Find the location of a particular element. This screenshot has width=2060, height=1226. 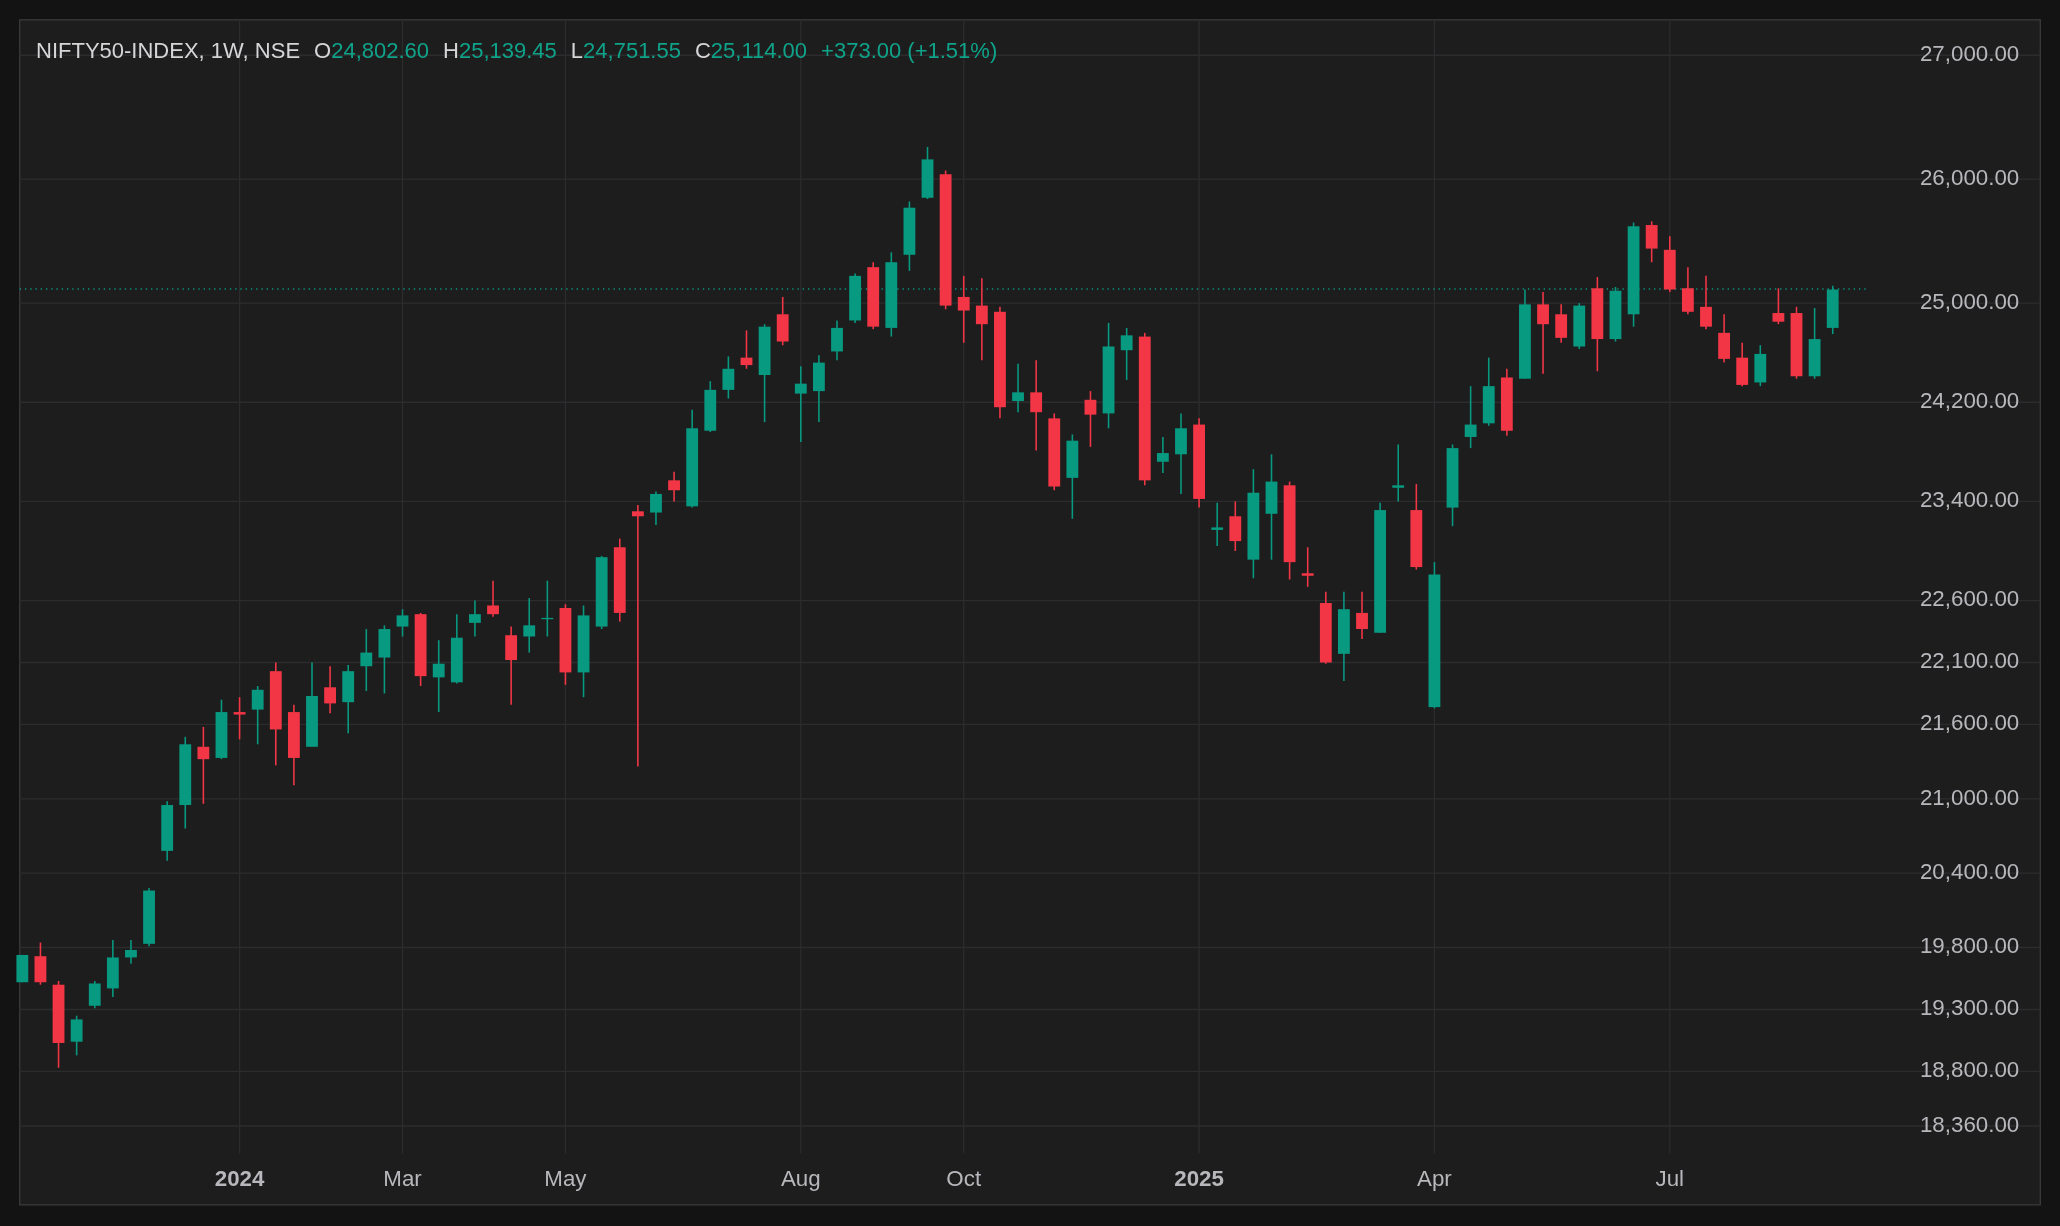

price-axis-label: 24,200.00 is located at coordinates (1969, 401).